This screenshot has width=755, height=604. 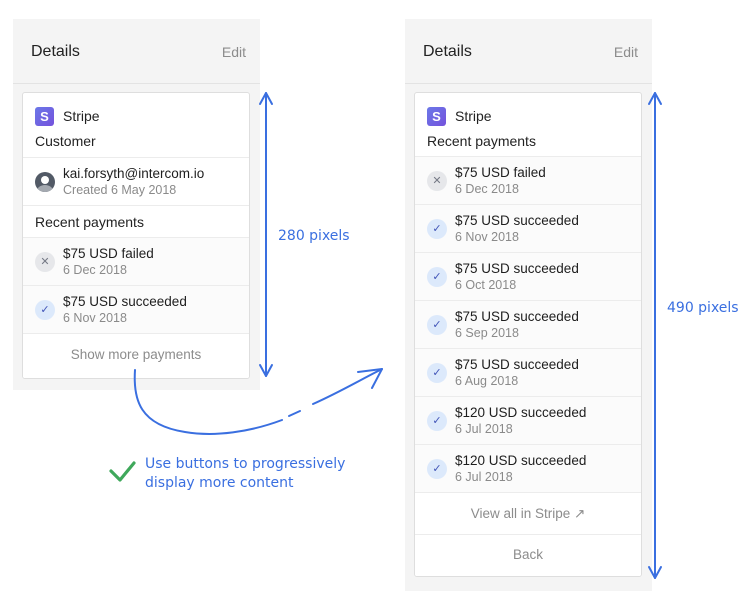 I want to click on transition-arrow, so click(x=258, y=401).